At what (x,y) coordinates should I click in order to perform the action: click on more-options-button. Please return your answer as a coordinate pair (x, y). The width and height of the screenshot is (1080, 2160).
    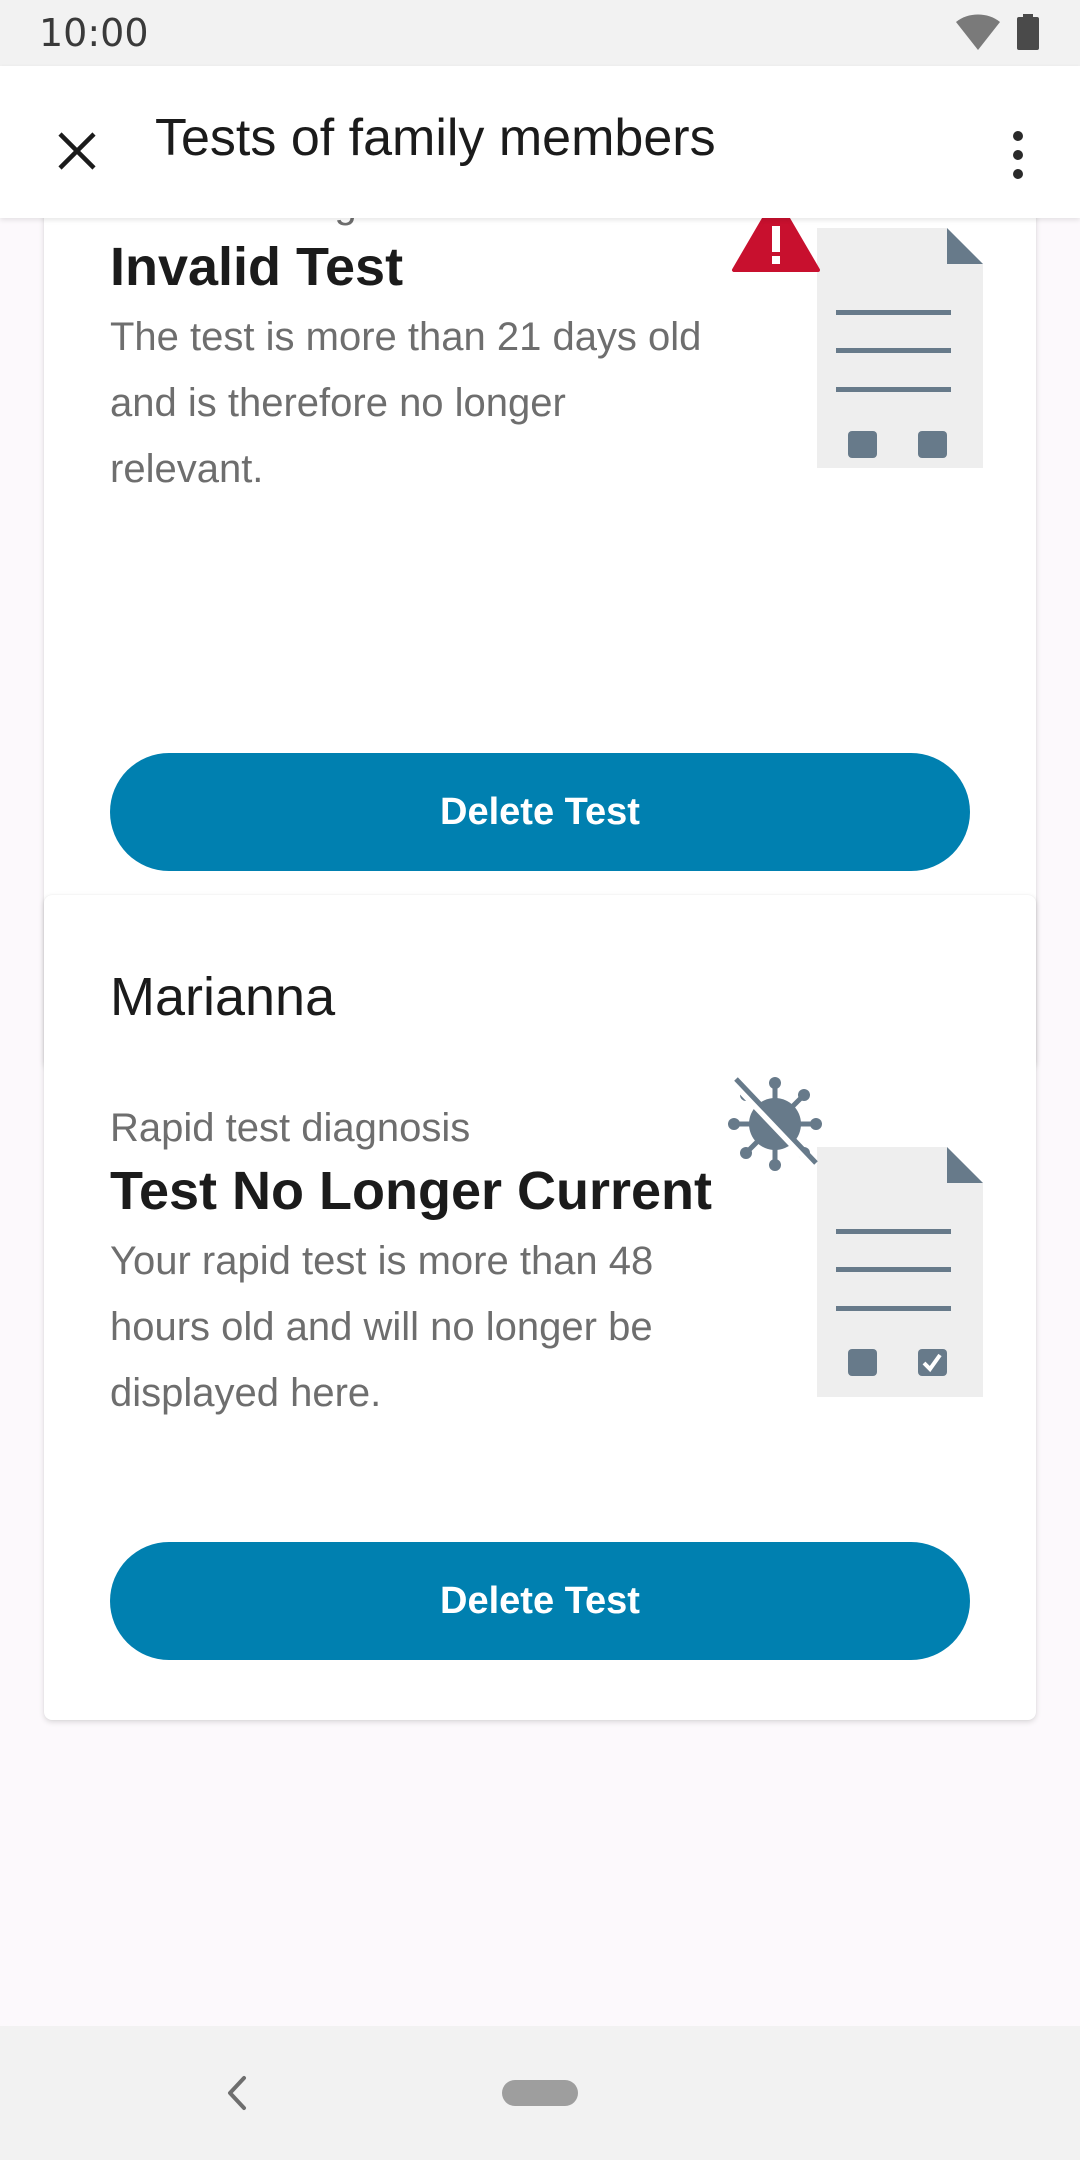
    Looking at the image, I should click on (1018, 155).